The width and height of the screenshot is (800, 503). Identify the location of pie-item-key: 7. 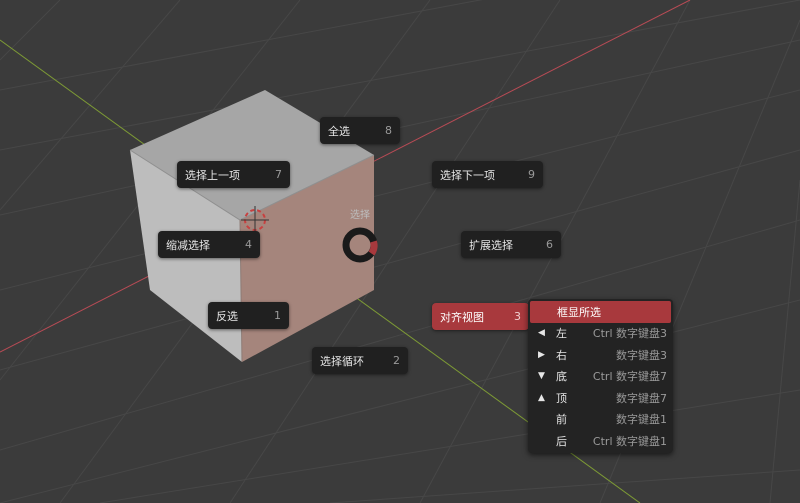
(278, 174).